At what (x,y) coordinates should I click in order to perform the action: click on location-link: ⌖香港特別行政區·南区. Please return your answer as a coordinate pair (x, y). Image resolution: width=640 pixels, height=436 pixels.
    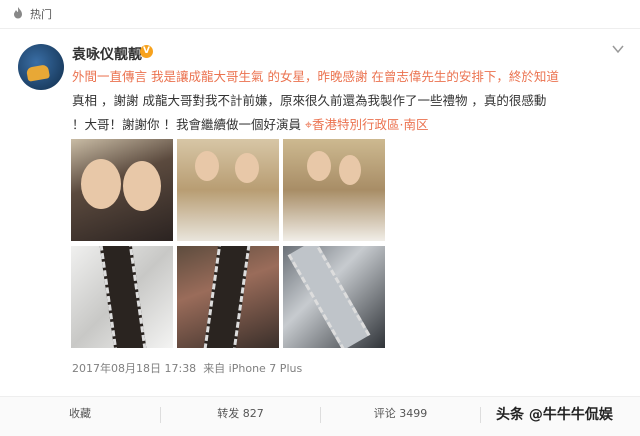
    Looking at the image, I should click on (367, 124).